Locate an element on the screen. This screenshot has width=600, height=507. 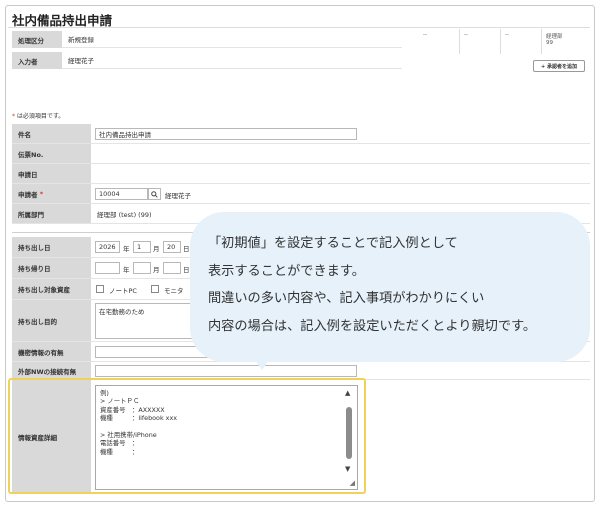
inputter-label: 入力者 is located at coordinates (37, 60).